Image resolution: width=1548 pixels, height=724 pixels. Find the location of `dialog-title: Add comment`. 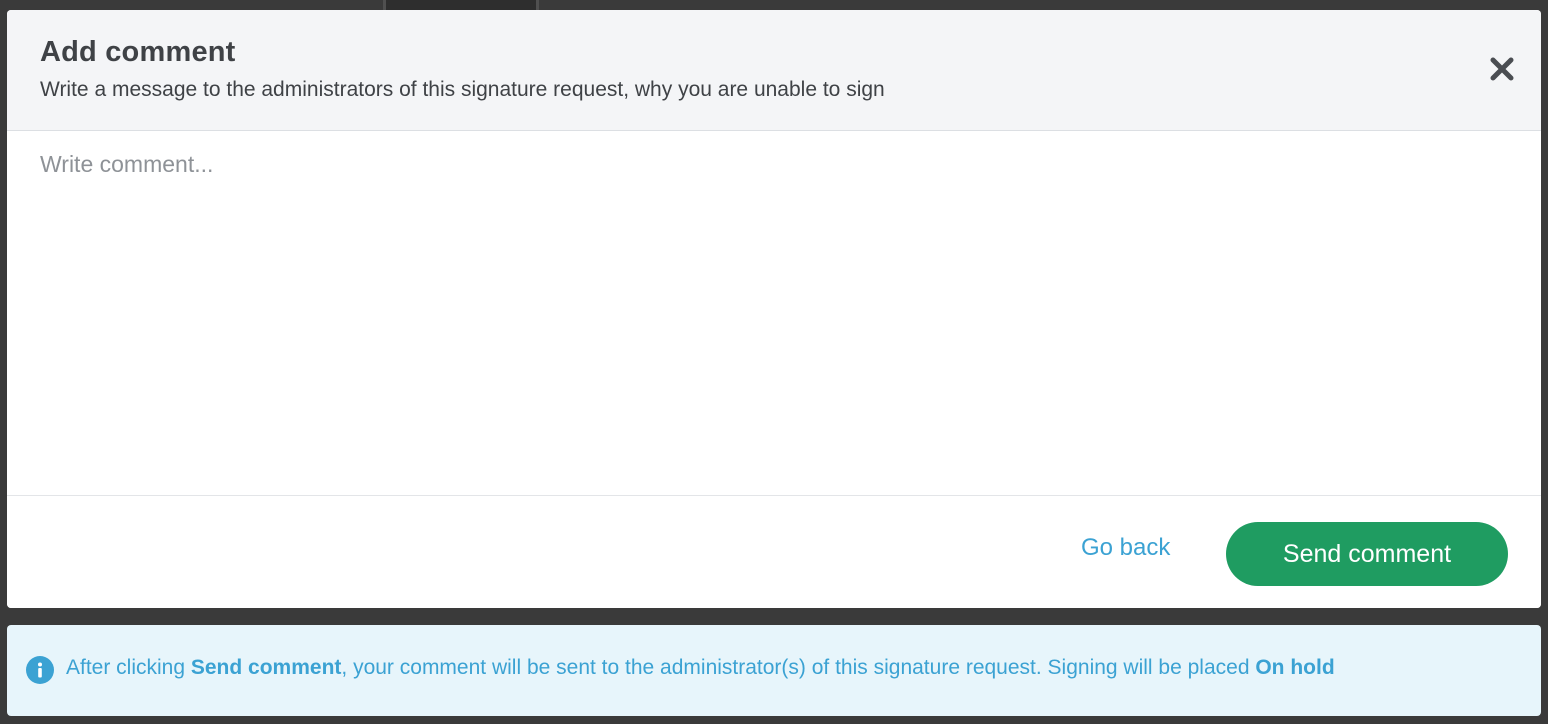

dialog-title: Add comment is located at coordinates (138, 52).